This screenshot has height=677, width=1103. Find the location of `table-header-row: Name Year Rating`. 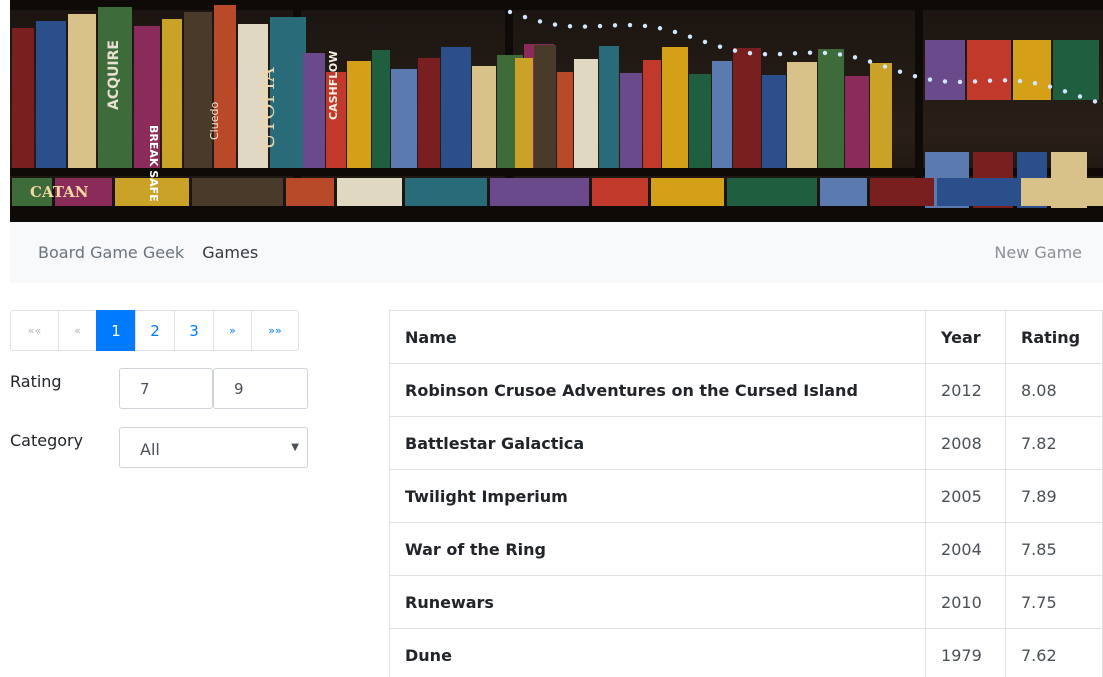

table-header-row: Name Year Rating is located at coordinates (745, 337).